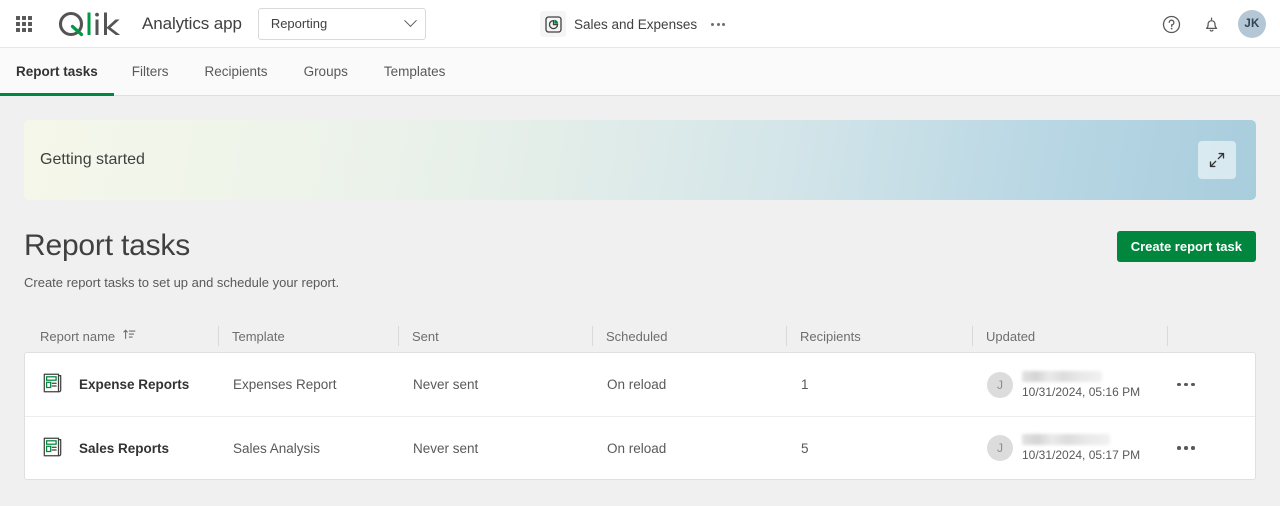 The width and height of the screenshot is (1280, 506). What do you see at coordinates (315, 336) in the screenshot?
I see `column-header-template: Template` at bounding box center [315, 336].